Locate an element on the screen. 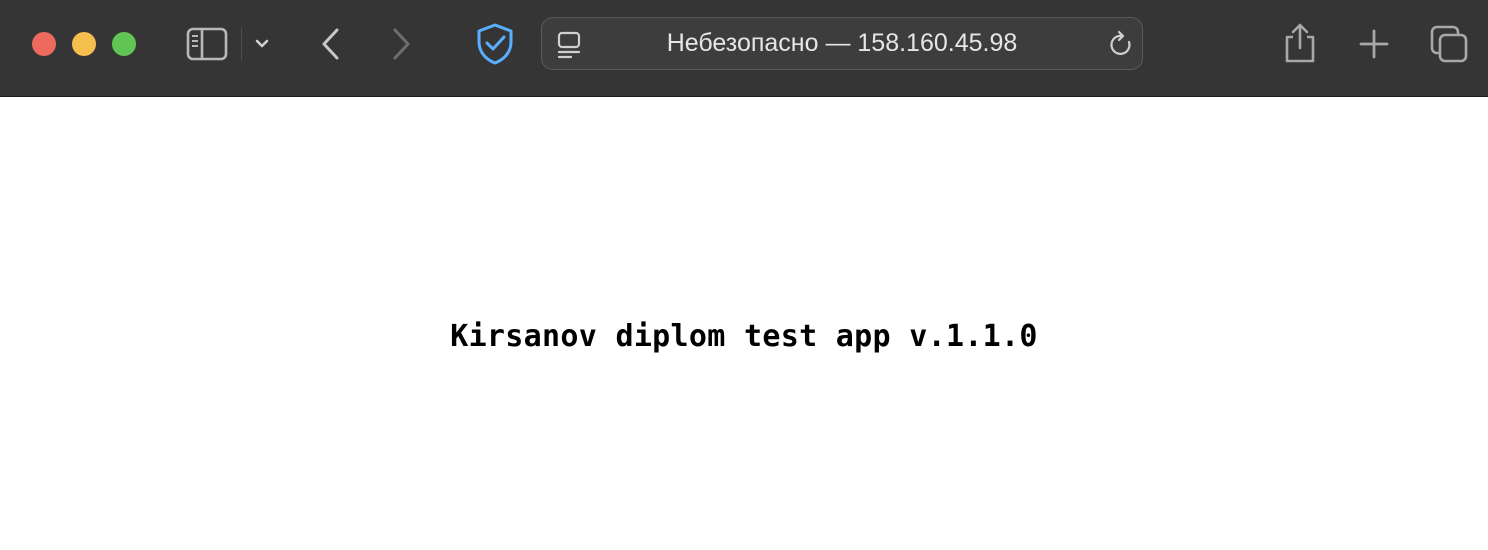 The height and width of the screenshot is (550, 1488). address-bar: Небезопасно — 158.160.45.98 is located at coordinates (842, 43).